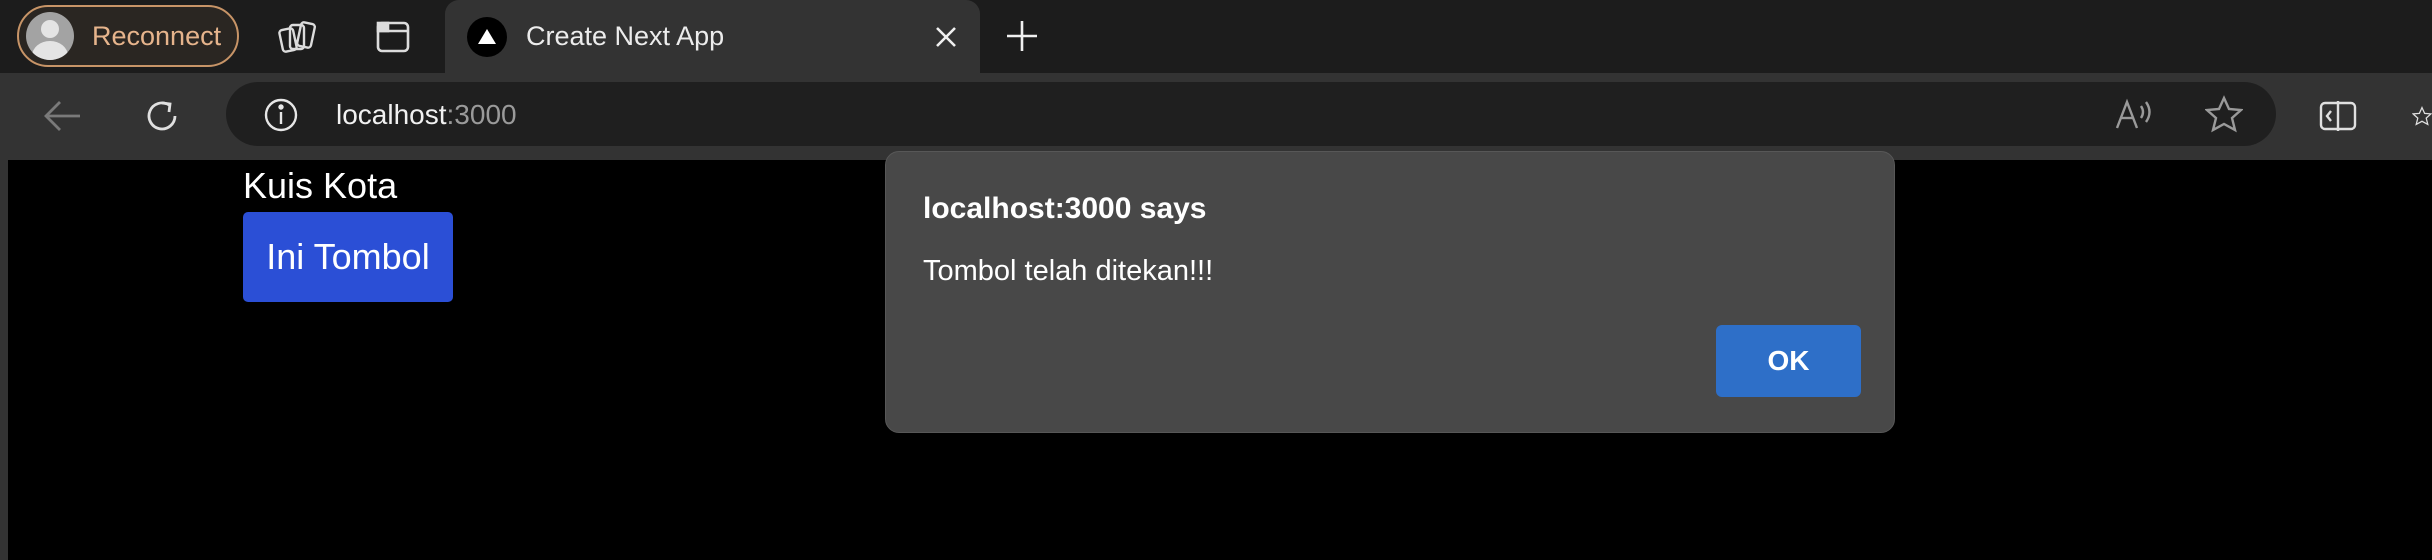 This screenshot has height=560, width=2432. What do you see at coordinates (4, 360) in the screenshot?
I see `window-edge` at bounding box center [4, 360].